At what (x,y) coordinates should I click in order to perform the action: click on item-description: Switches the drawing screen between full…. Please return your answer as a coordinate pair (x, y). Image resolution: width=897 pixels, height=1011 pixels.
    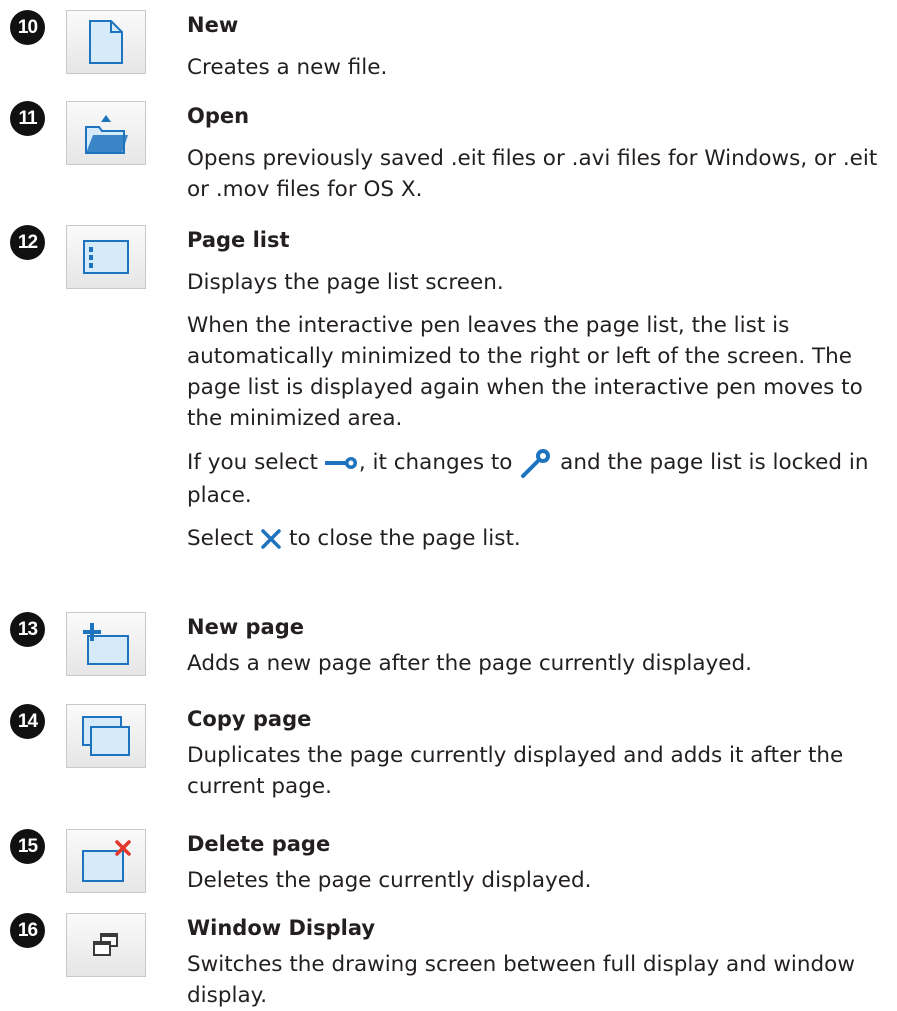
    Looking at the image, I should click on (521, 980).